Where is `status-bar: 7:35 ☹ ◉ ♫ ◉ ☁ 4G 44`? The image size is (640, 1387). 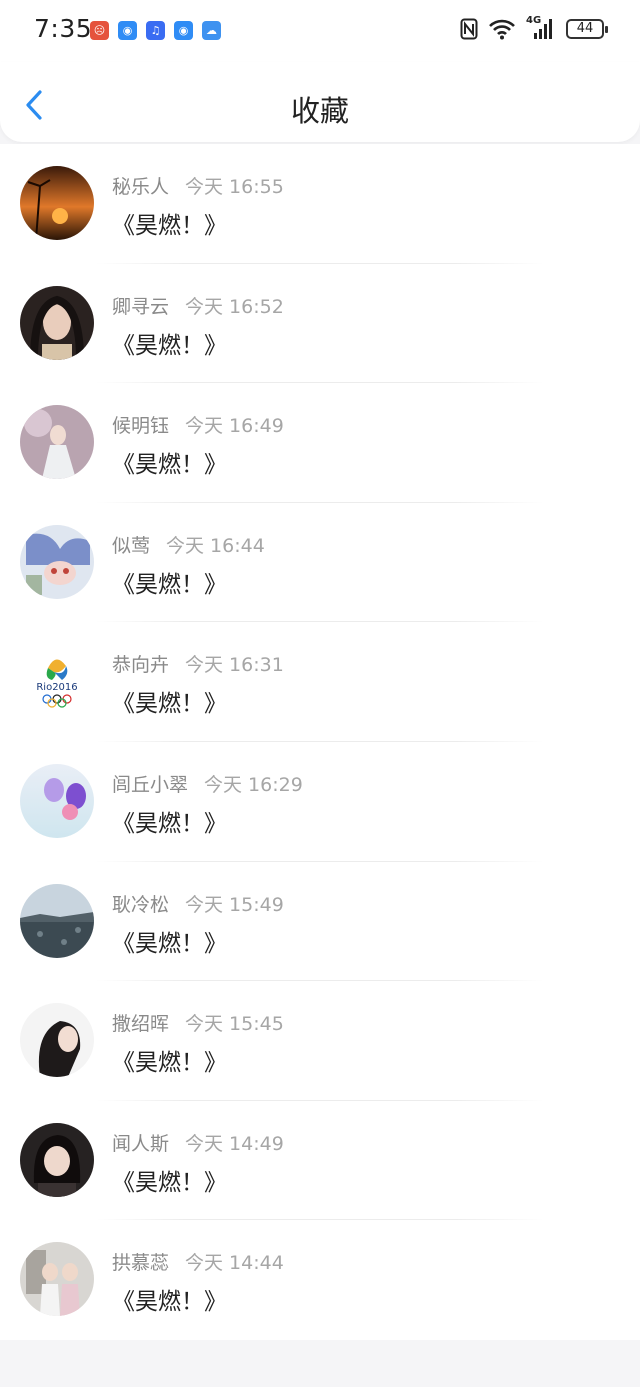 status-bar: 7:35 ☹ ◉ ♫ ◉ ☁ 4G 44 is located at coordinates (320, 31).